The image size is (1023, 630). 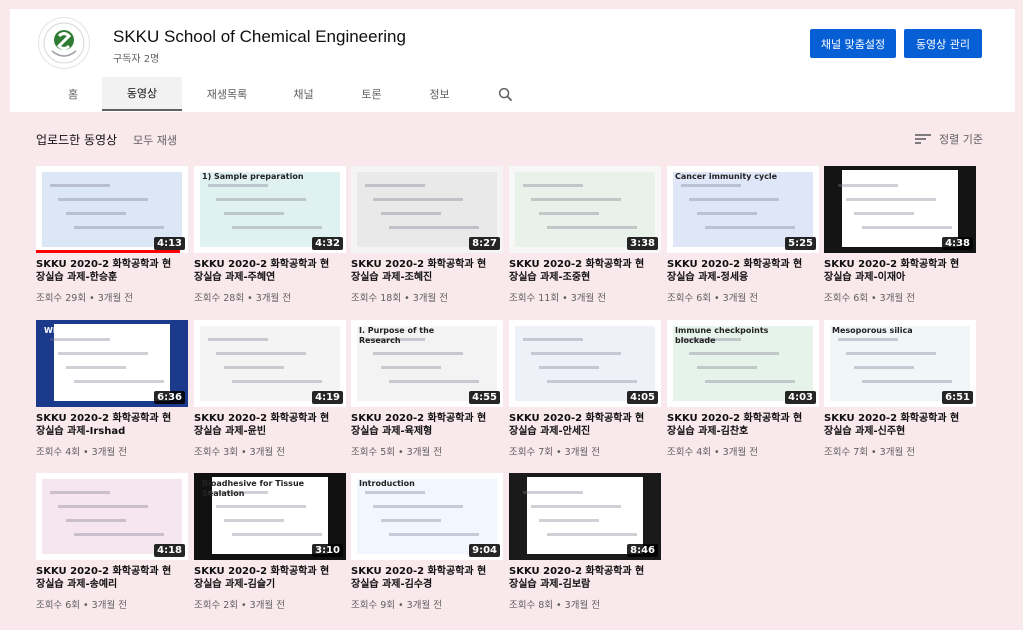 I want to click on video-thumbnail: I. Purpose of the Research 4:55, so click(x=427, y=363).